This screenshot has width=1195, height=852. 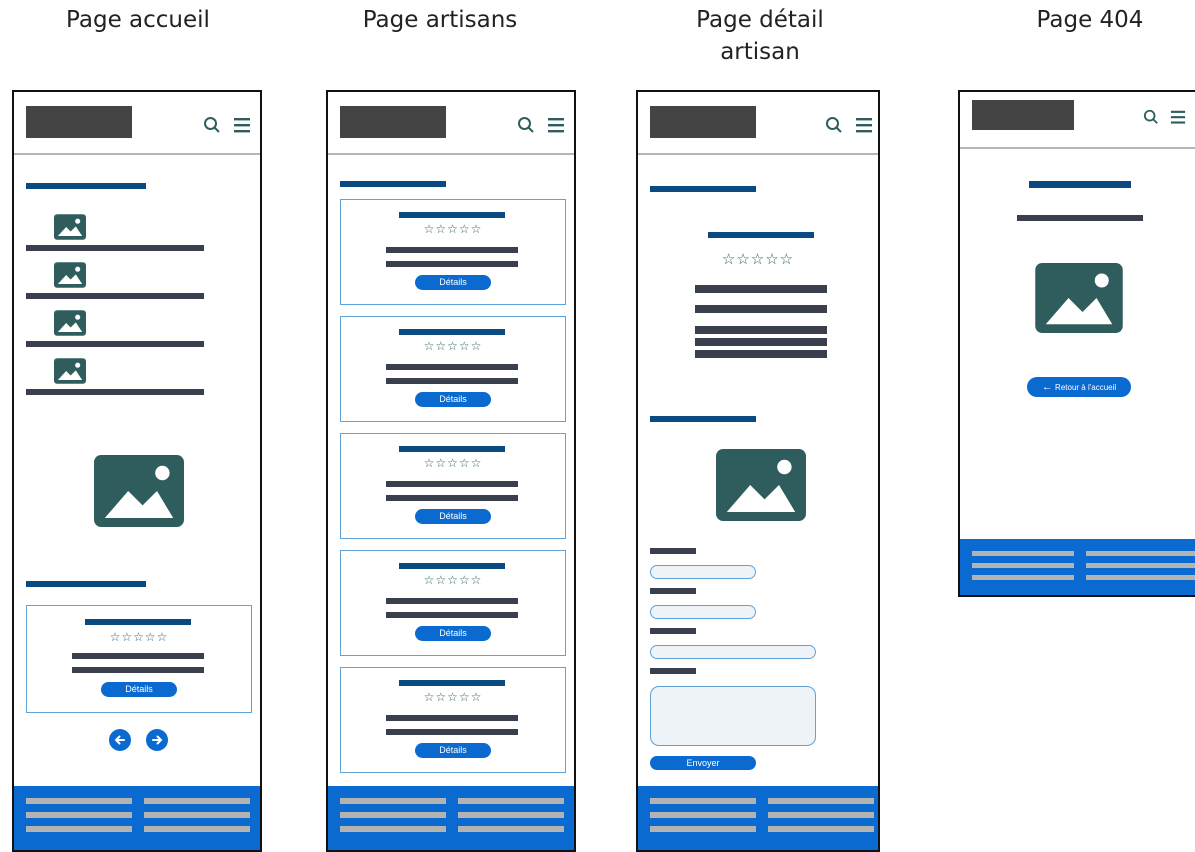 I want to click on back-home-label: Retour à l'accueil, so click(x=1086, y=387).